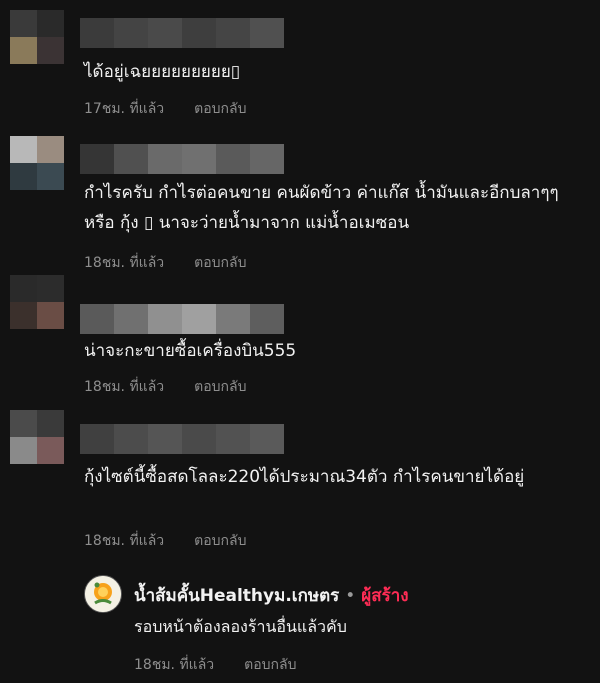  What do you see at coordinates (124, 109) in the screenshot?
I see `comment-time: 17ชม. ที่แล้ว` at bounding box center [124, 109].